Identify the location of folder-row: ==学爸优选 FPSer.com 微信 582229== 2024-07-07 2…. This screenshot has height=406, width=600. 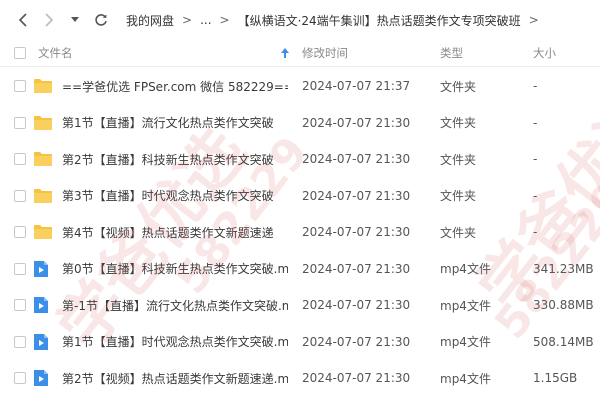
(300, 86).